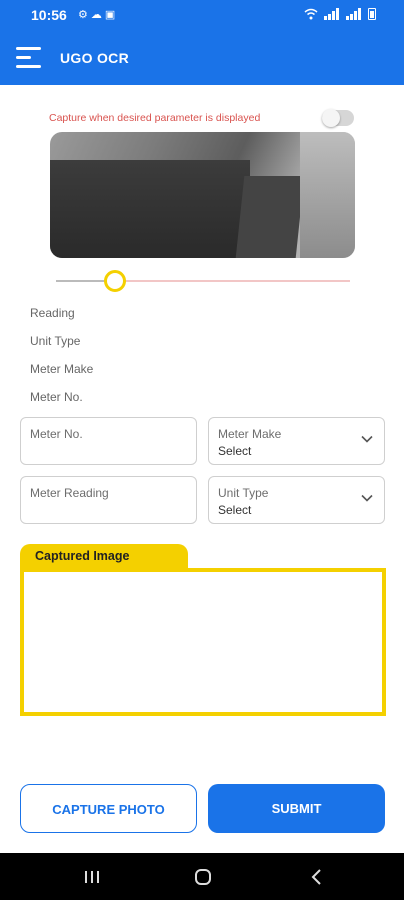 Image resolution: width=404 pixels, height=900 pixels. Describe the element at coordinates (202, 195) in the screenshot. I see `camera-preview` at that location.